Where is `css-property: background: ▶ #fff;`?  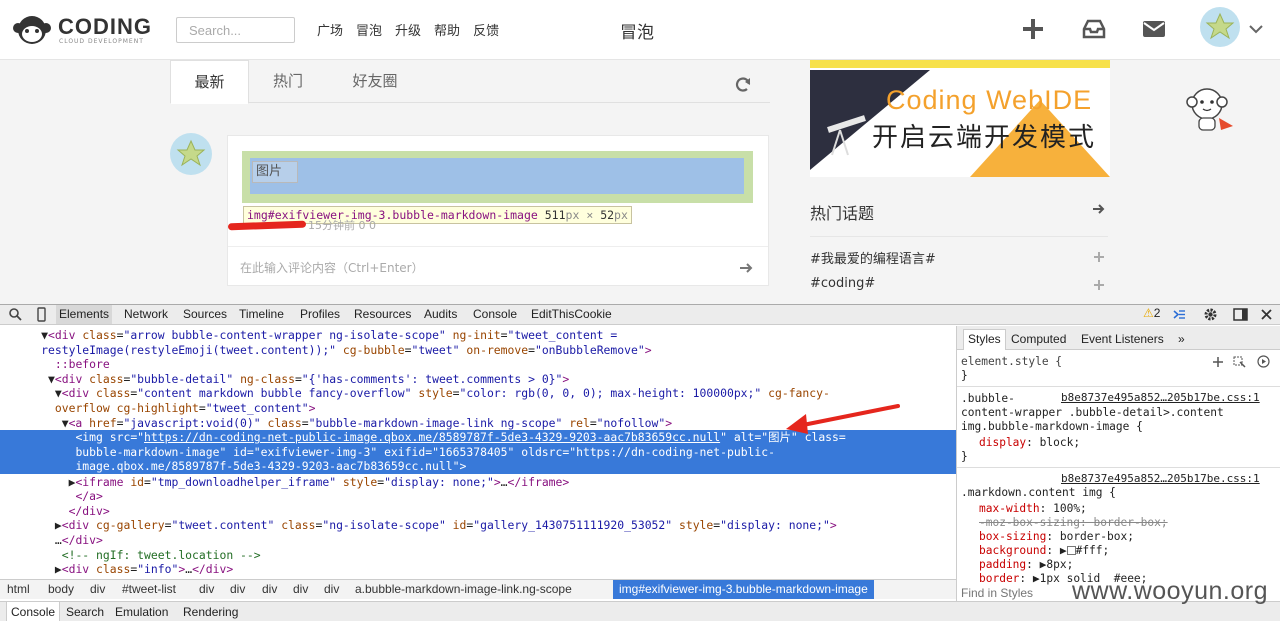 css-property: background: ▶ #fff; is located at coordinates (1044, 550).